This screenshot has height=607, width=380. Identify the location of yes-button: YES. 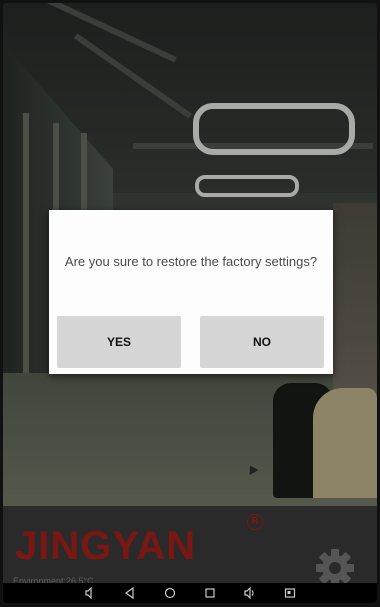
(119, 342).